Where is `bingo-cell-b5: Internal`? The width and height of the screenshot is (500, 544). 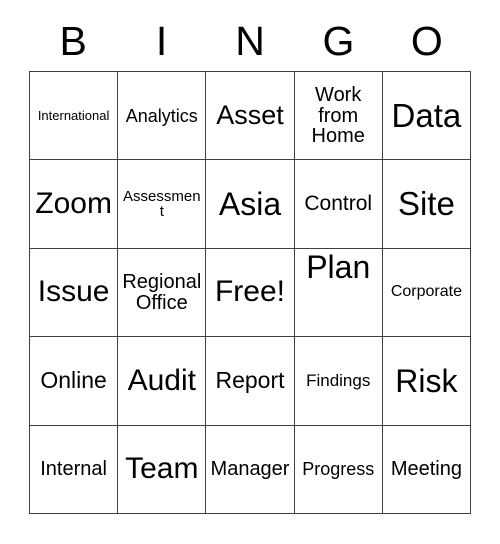
bingo-cell-b5: Internal is located at coordinates (74, 470).